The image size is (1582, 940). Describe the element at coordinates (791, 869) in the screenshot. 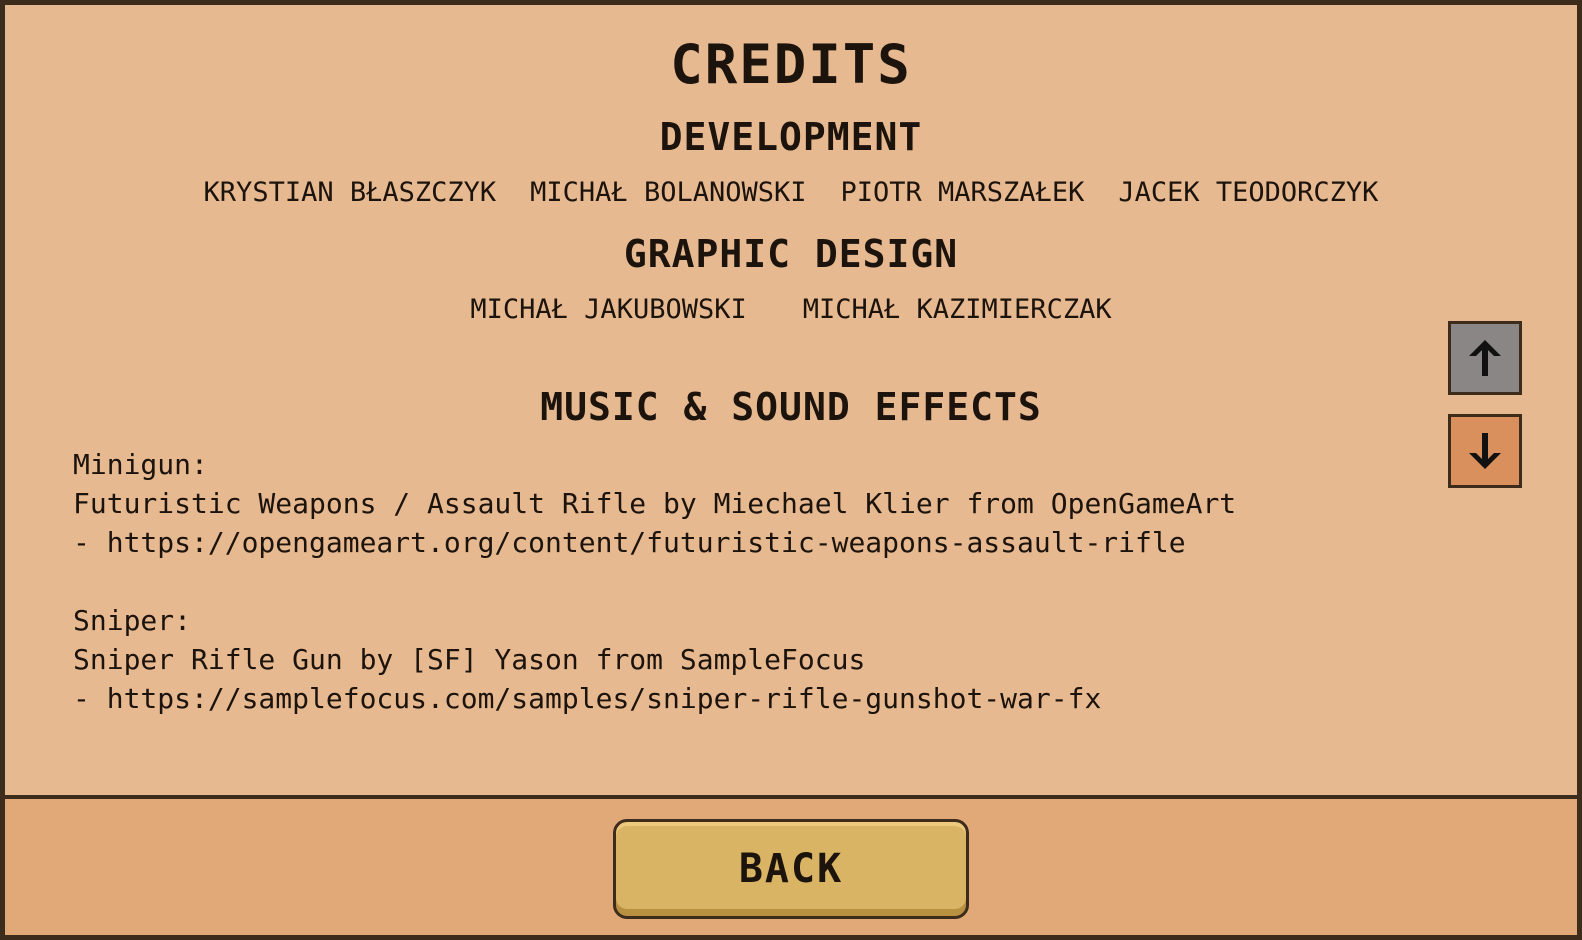

I see `back-button: BACK` at that location.